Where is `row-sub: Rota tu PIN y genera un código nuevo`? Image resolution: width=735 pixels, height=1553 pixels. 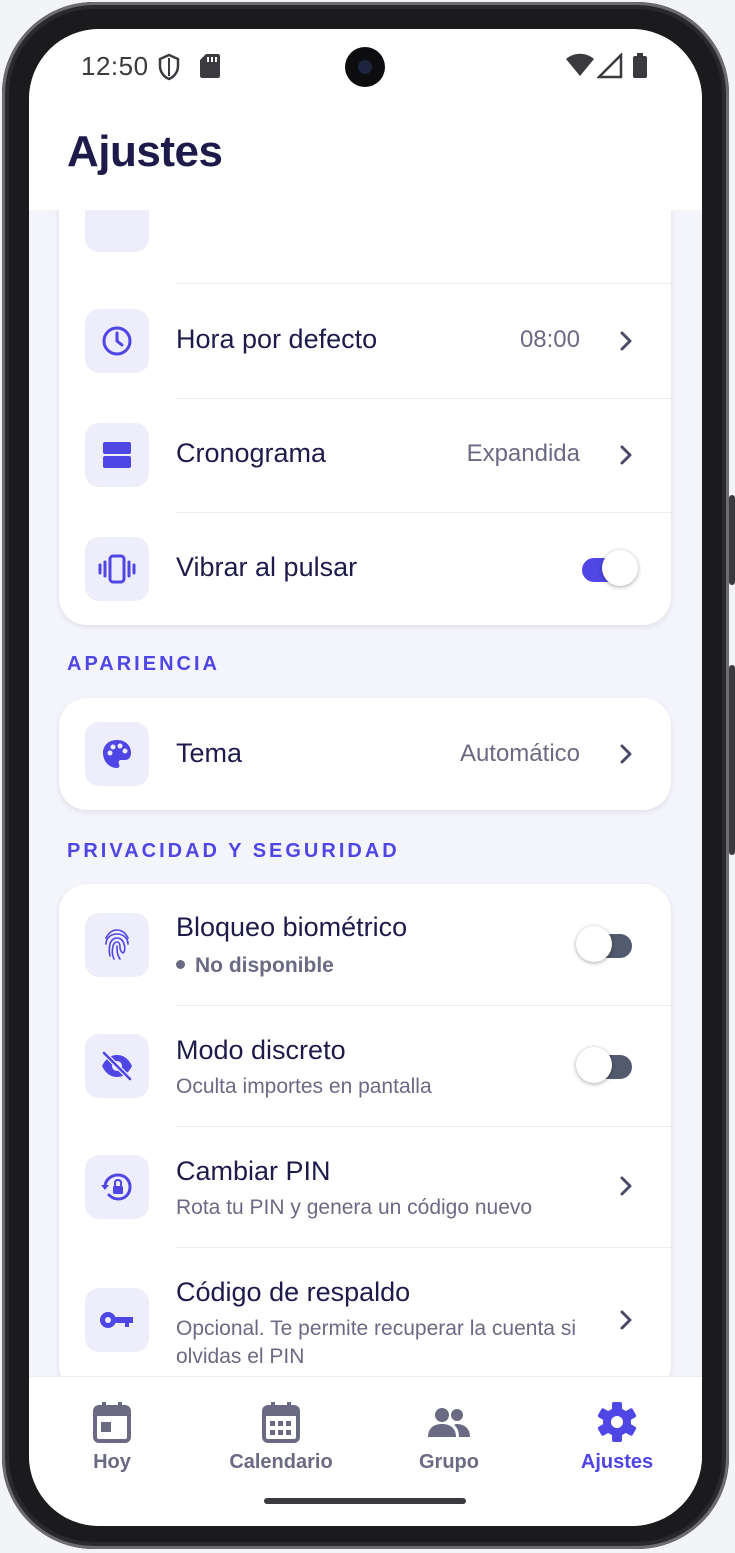 row-sub: Rota tu PIN y genera un código nuevo is located at coordinates (354, 1207).